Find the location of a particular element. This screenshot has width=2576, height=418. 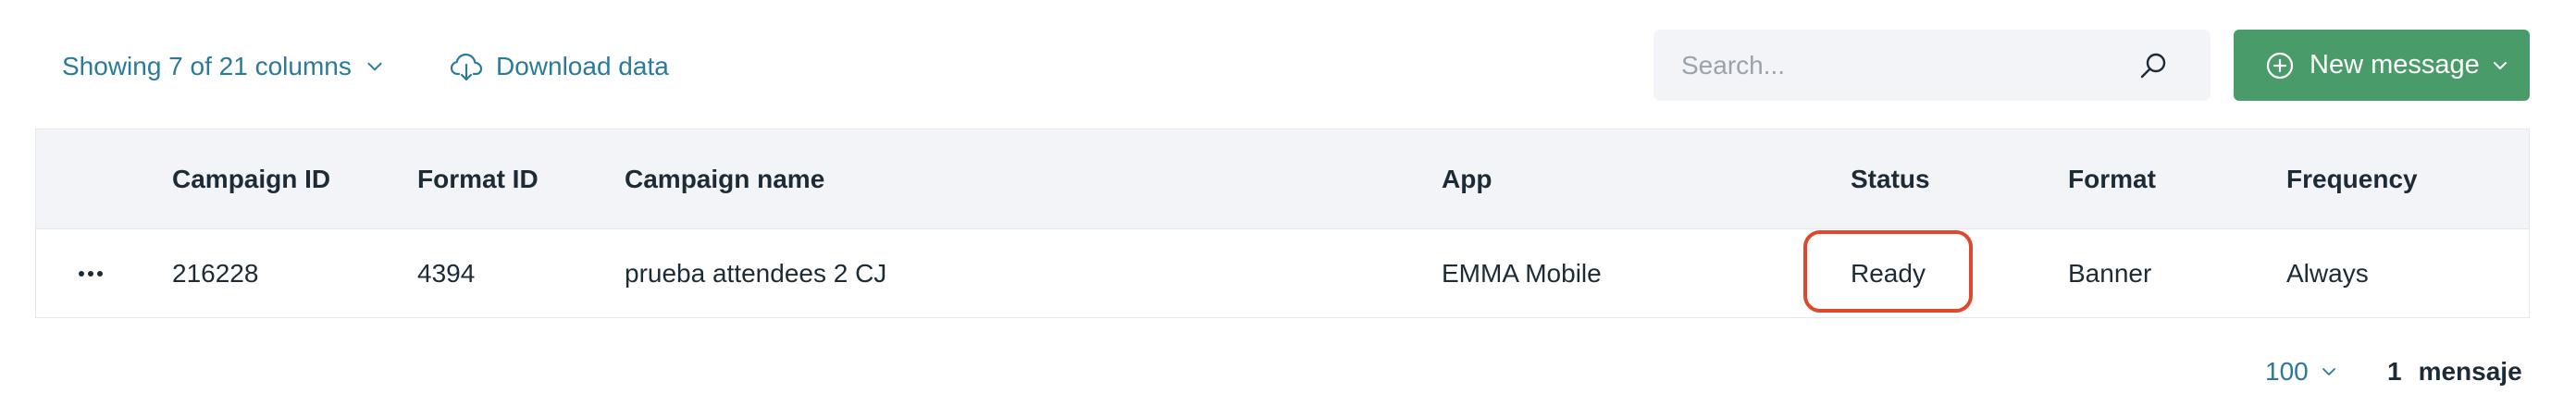

results-count: 1 mensaje is located at coordinates (2455, 371).